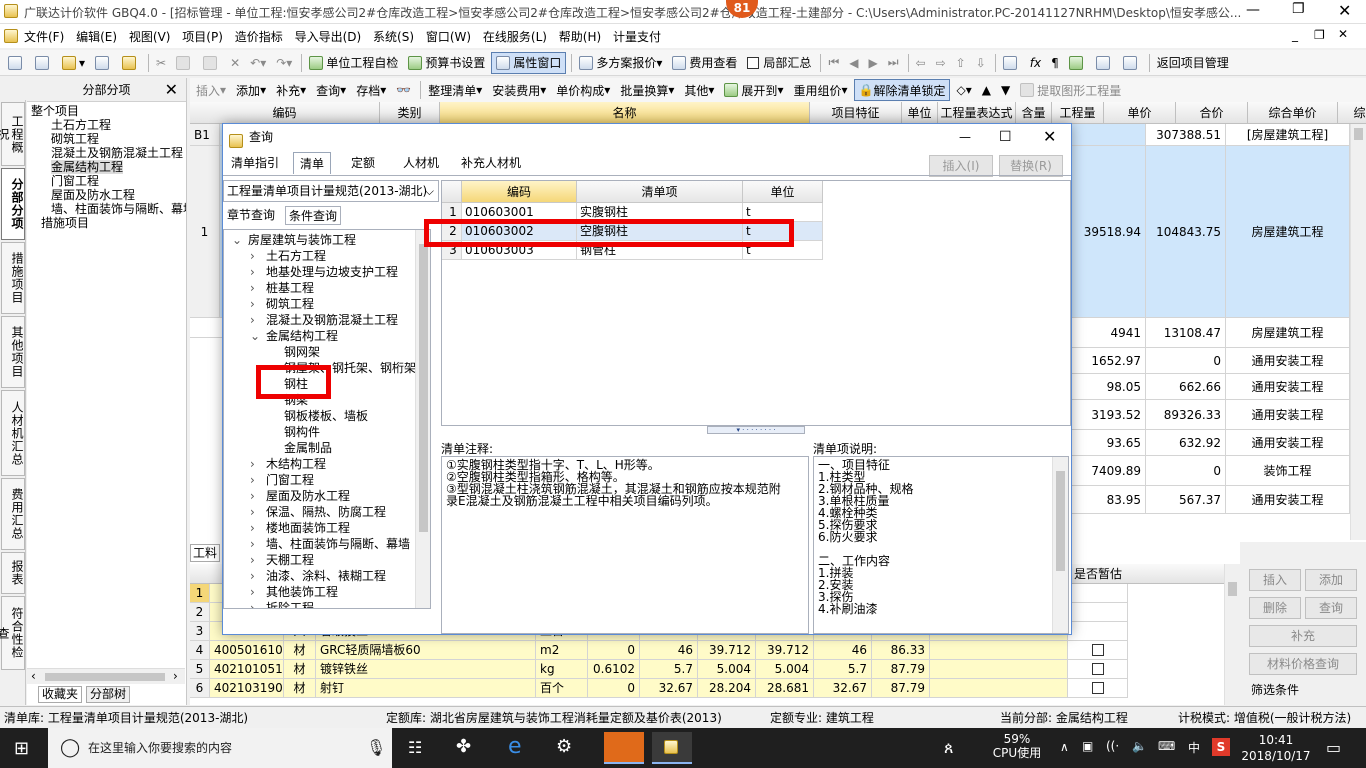 This screenshot has height=768, width=1366. Describe the element at coordinates (727, 688) in the screenshot. I see `detail-cell: 28.204` at that location.